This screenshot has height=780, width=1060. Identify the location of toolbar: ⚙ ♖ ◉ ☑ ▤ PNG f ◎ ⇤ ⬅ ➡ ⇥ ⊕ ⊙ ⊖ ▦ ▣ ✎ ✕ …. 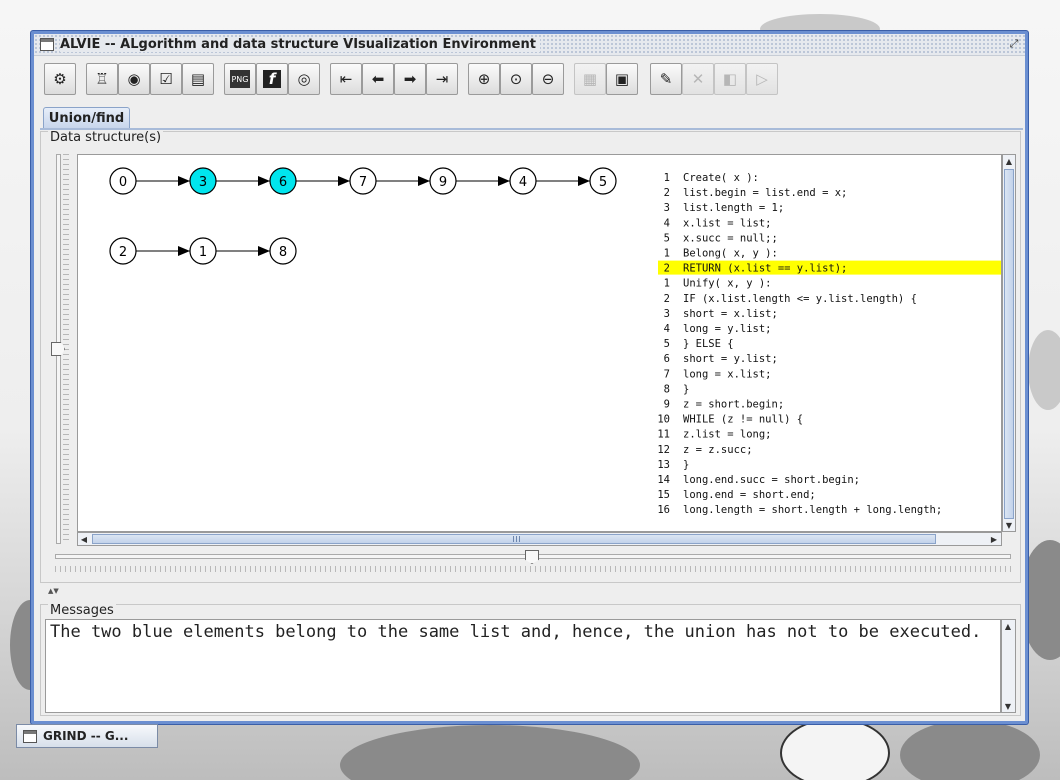
(530, 80).